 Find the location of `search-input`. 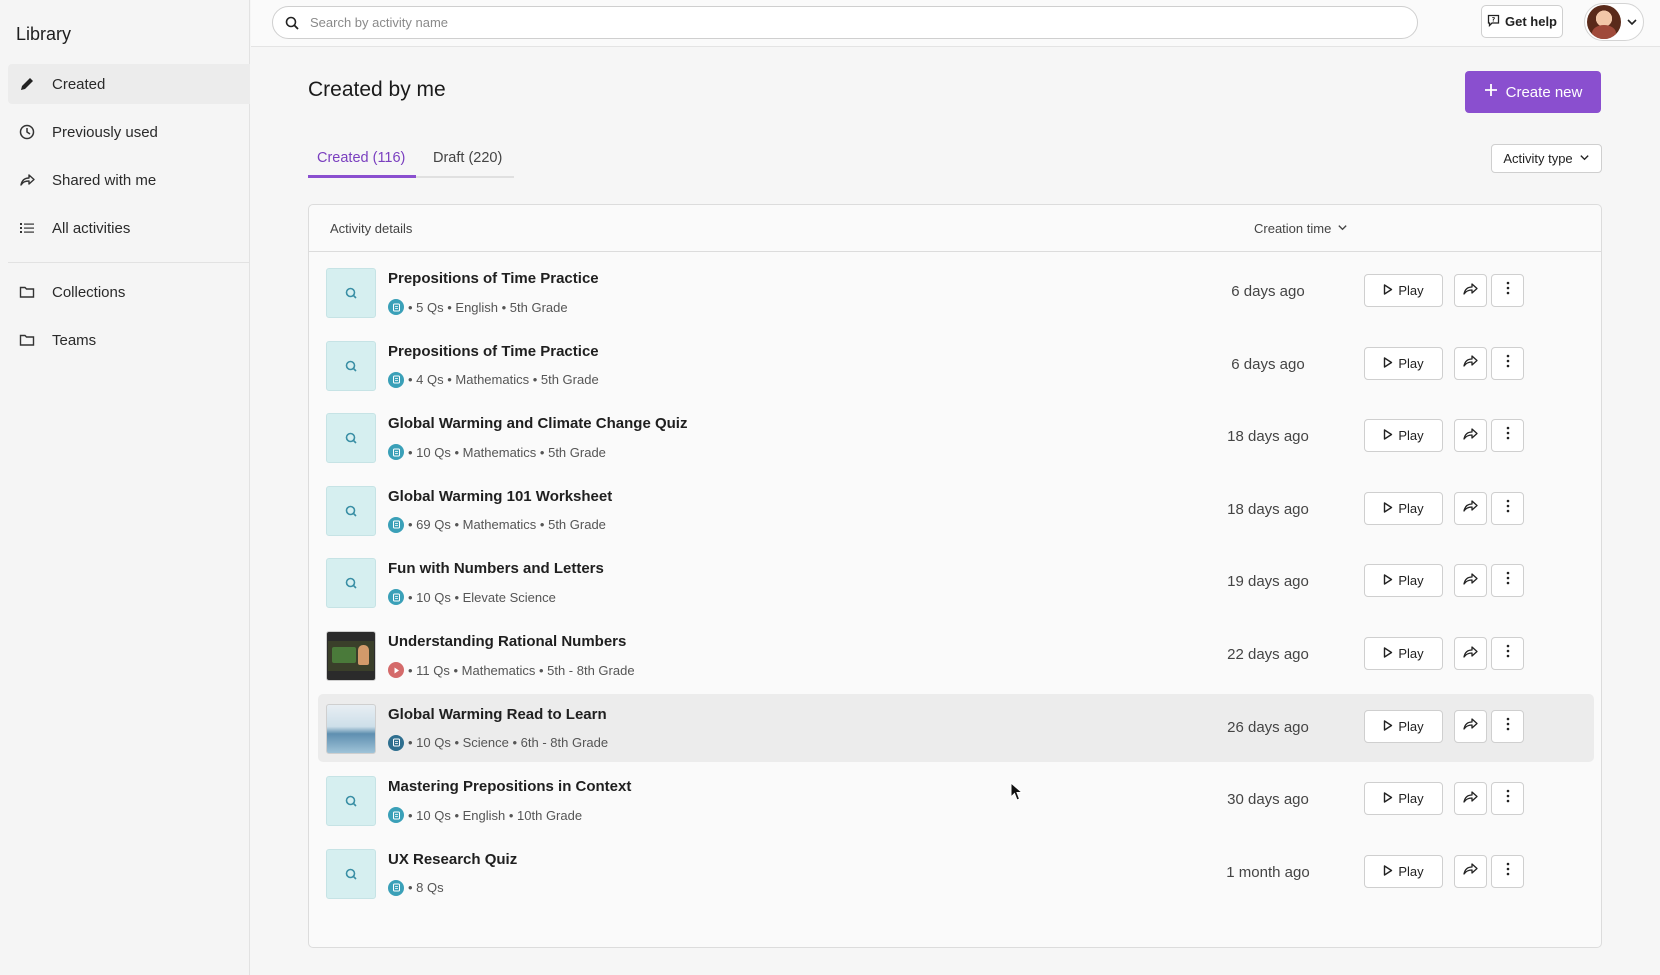

search-input is located at coordinates (850, 22).